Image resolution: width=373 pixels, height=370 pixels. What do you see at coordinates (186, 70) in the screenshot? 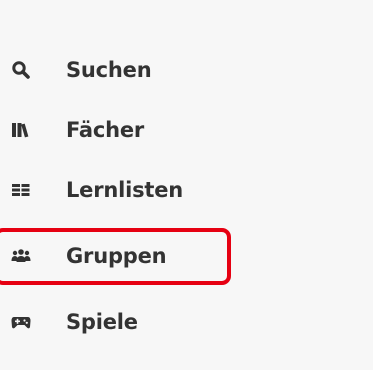
I see `sidebar-item-suchen: Suchen` at bounding box center [186, 70].